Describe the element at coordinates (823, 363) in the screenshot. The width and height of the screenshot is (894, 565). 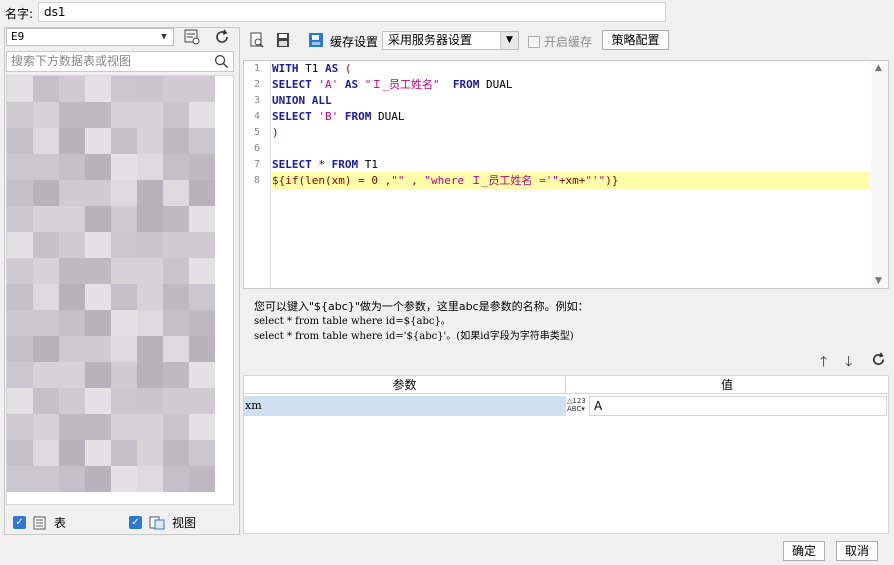
I see `move-up-icon: 🡑` at that location.